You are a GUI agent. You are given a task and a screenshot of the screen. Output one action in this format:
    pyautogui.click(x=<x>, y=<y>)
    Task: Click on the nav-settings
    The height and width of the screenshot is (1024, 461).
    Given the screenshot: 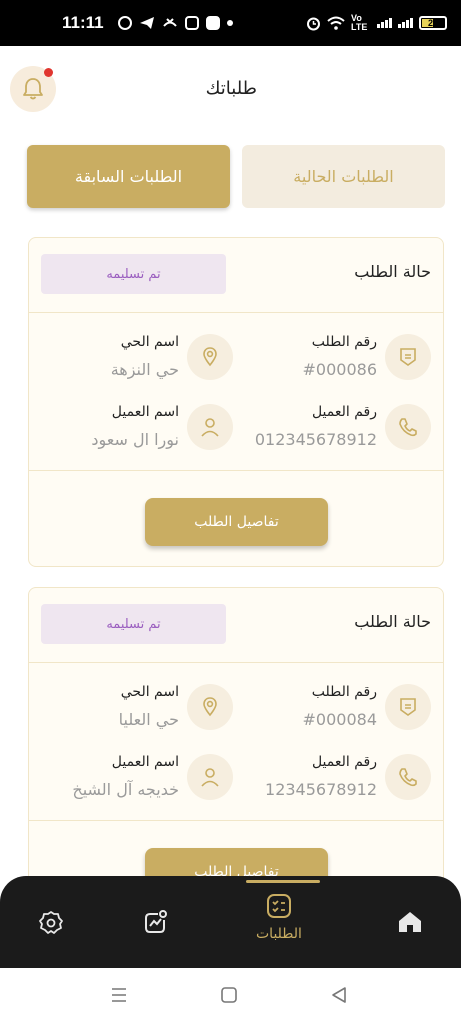 What is the action you would take?
    pyautogui.click(x=51, y=923)
    